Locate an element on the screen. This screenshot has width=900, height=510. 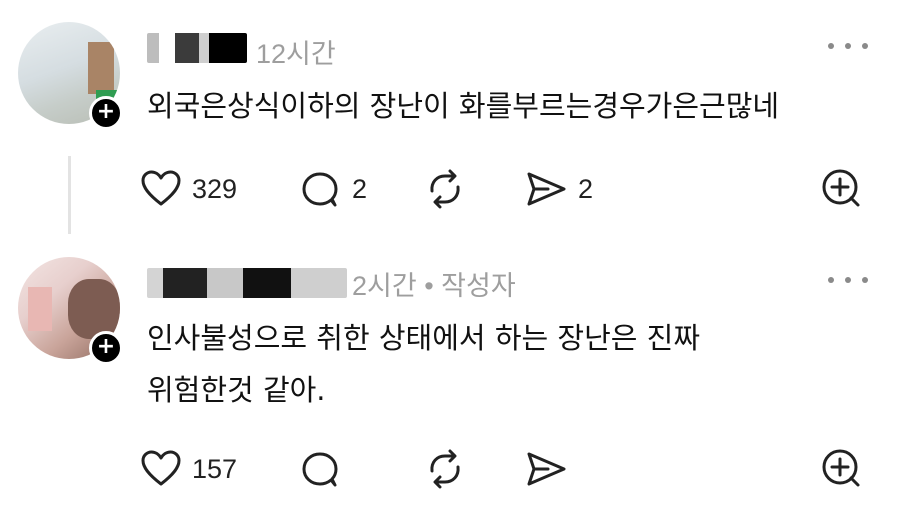
post-text: 외국은상식이하의 장난이 화를부르는경우가은근많네 is located at coordinates (463, 106).